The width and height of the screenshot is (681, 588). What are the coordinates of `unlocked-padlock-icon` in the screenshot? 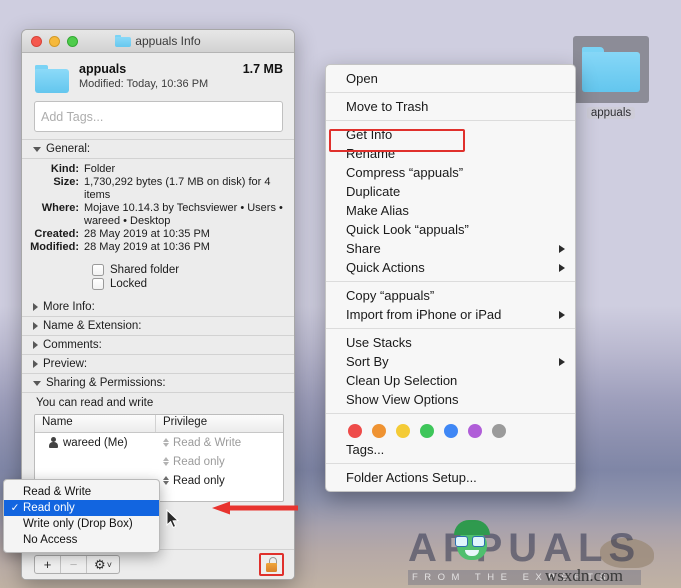 It's located at (271, 564).